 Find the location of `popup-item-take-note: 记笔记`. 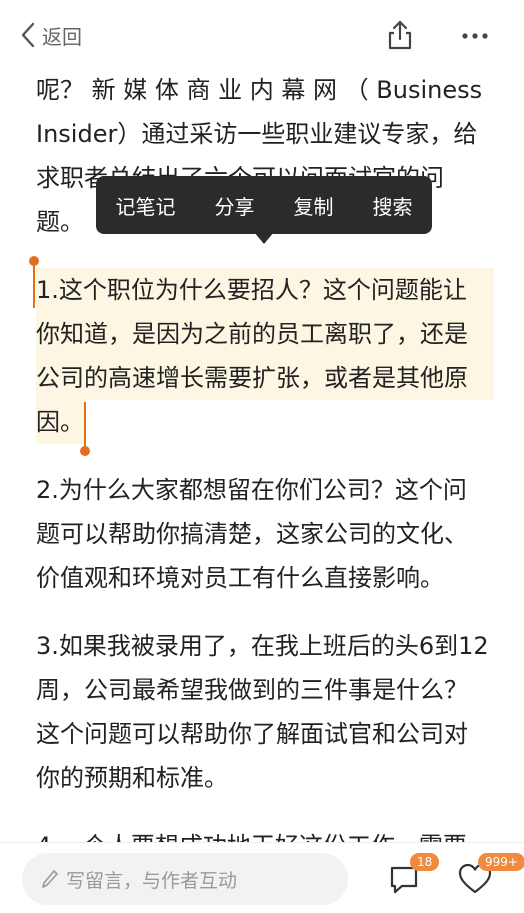

popup-item-take-note: 记笔记 is located at coordinates (146, 205).